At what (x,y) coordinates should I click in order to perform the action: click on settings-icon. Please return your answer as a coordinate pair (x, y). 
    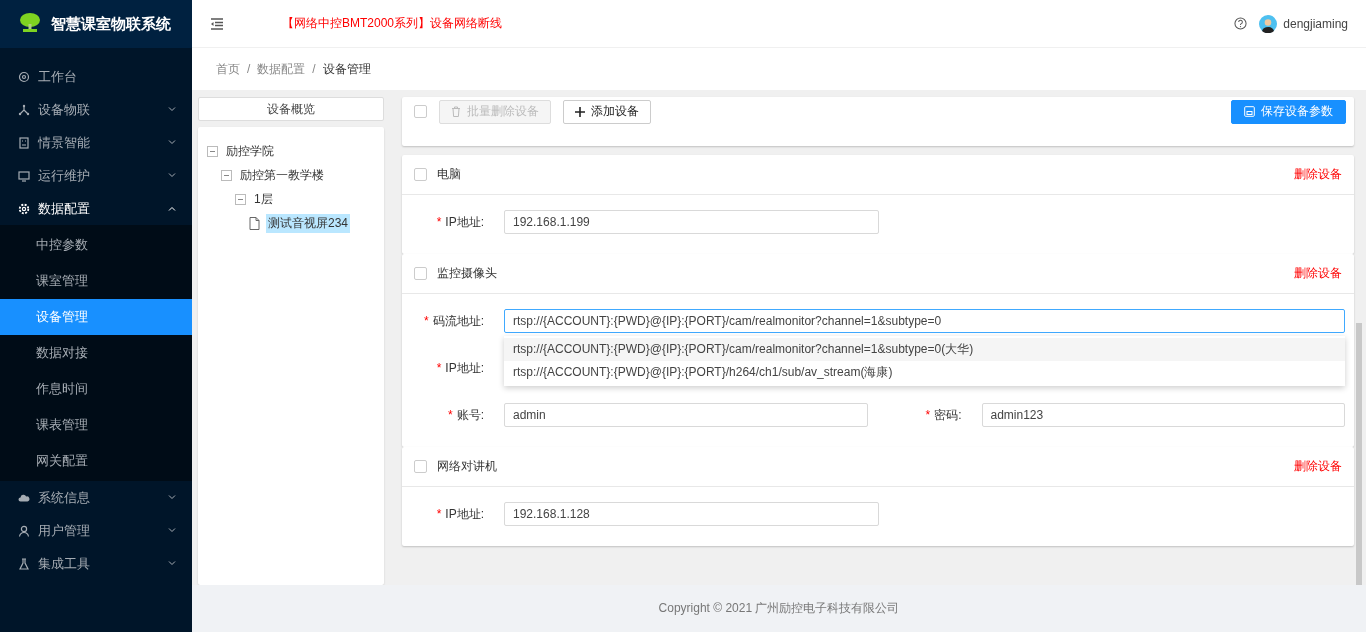
    Looking at the image, I should click on (24, 208).